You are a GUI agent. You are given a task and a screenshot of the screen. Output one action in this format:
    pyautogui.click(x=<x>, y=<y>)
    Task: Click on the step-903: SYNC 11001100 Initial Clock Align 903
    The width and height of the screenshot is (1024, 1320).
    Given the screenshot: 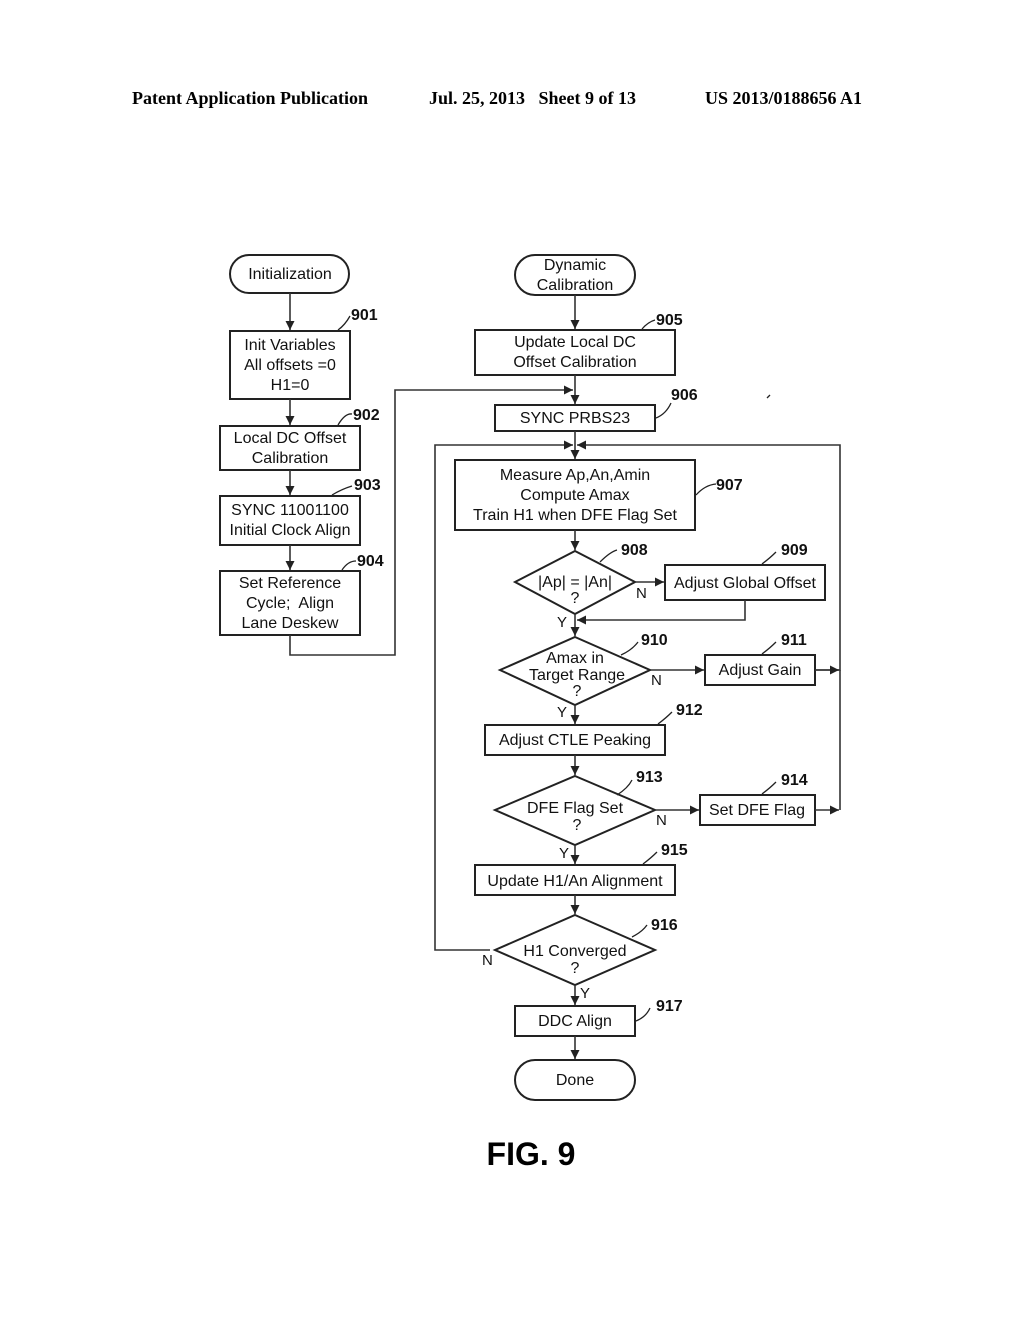 What is the action you would take?
    pyautogui.click(x=300, y=511)
    